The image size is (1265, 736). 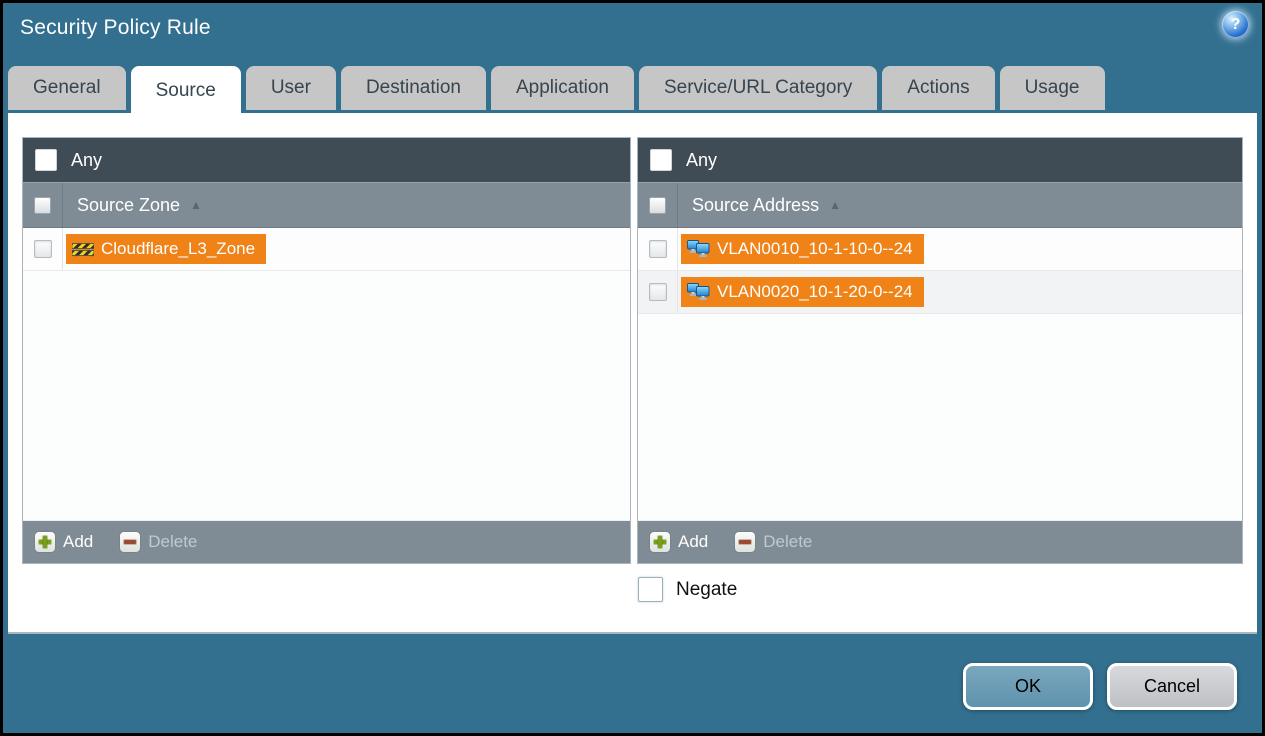 What do you see at coordinates (938, 88) in the screenshot?
I see `tab-actions: Actions` at bounding box center [938, 88].